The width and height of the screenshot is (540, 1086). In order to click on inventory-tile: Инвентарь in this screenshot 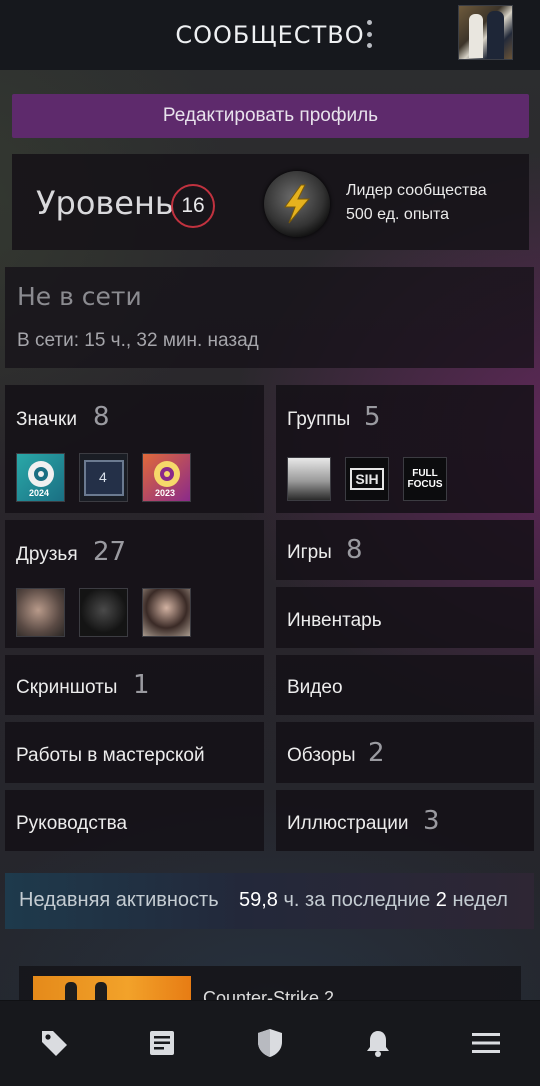, I will do `click(405, 617)`.